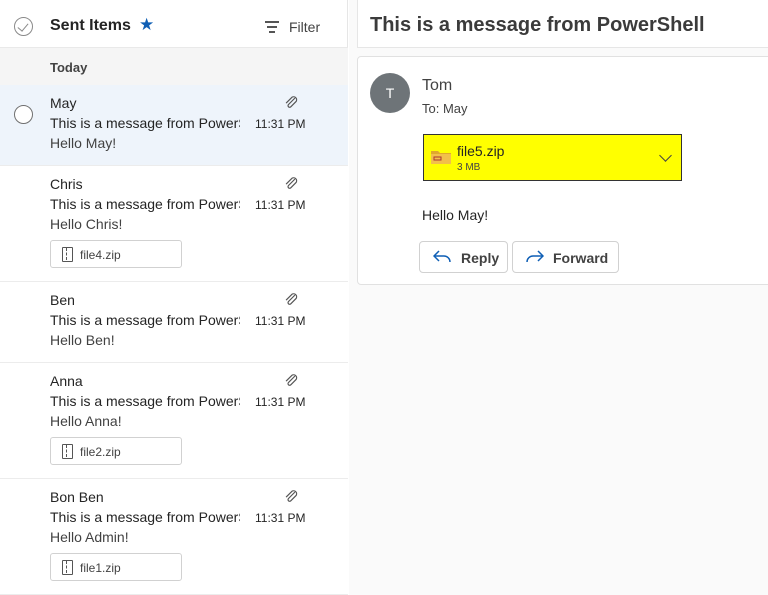  I want to click on filter-icon, so click(272, 27).